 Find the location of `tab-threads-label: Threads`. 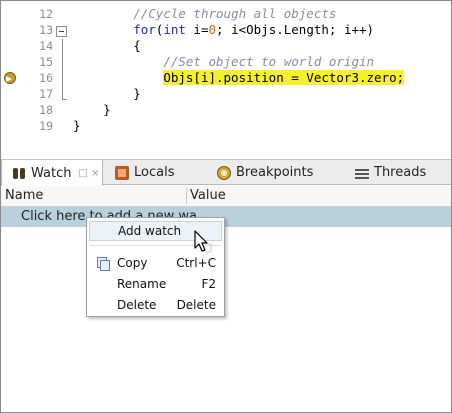

tab-threads-label: Threads is located at coordinates (400, 172).